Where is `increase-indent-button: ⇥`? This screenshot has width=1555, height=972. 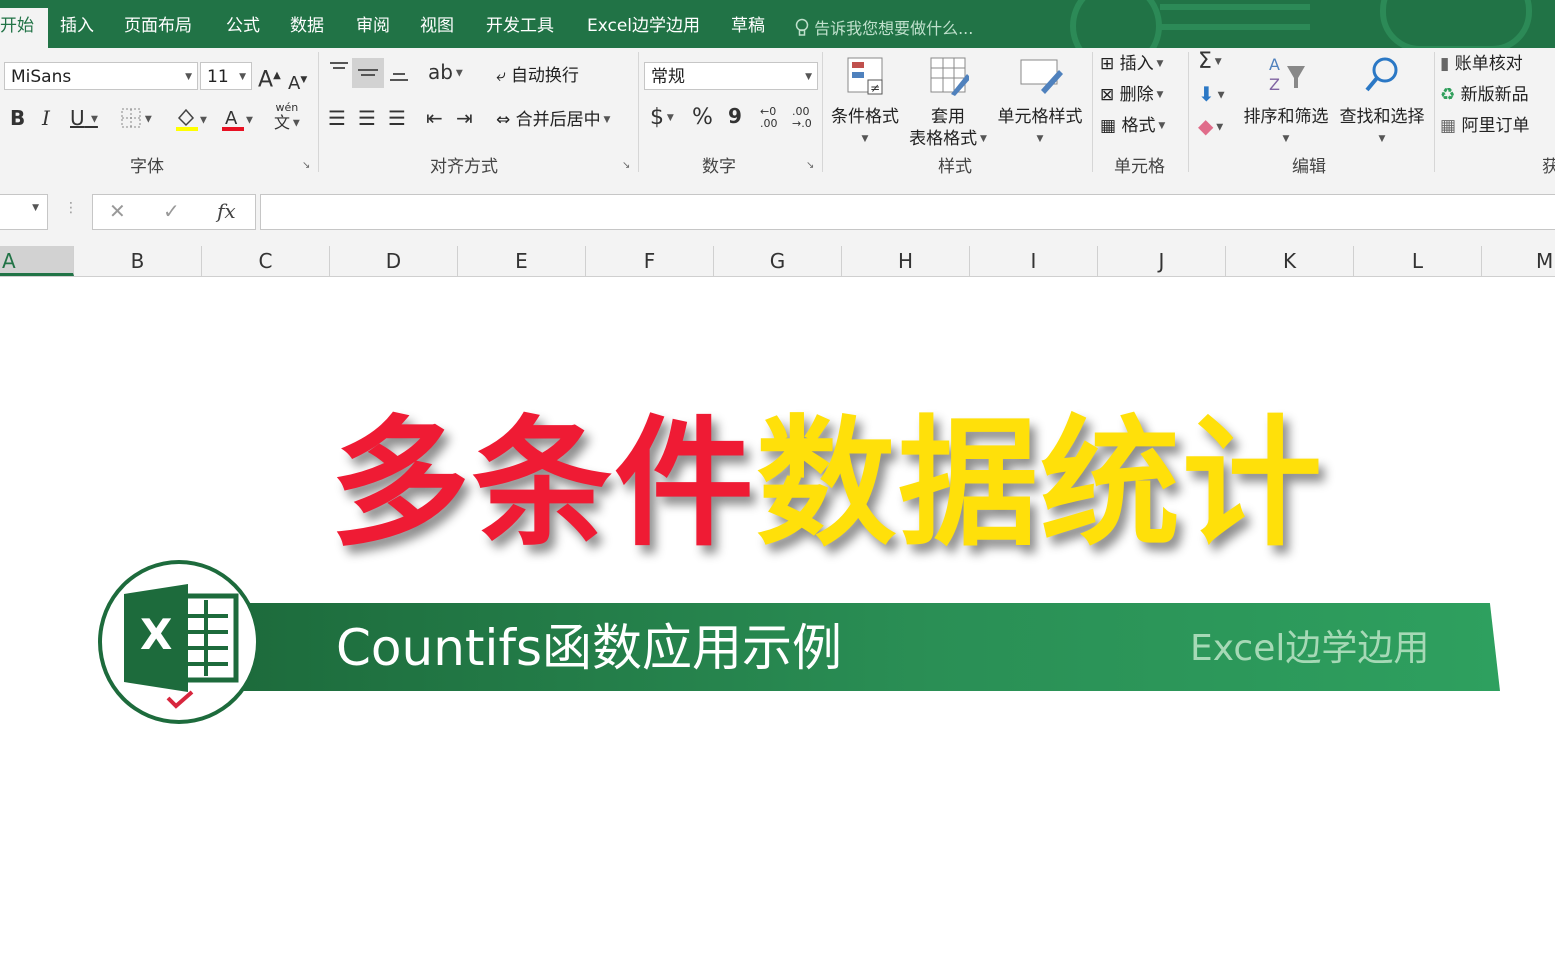
increase-indent-button: ⇥ is located at coordinates (464, 118).